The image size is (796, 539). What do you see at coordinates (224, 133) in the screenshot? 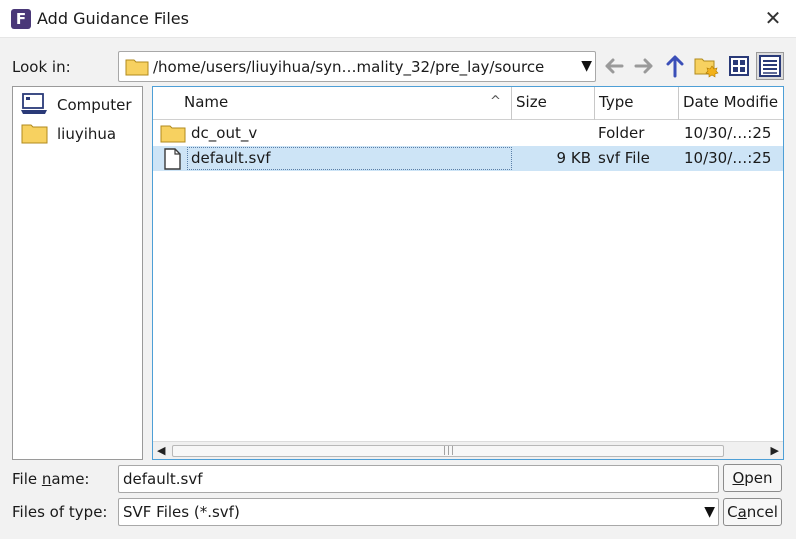
I see `file-name-cell: dc_out_v` at bounding box center [224, 133].